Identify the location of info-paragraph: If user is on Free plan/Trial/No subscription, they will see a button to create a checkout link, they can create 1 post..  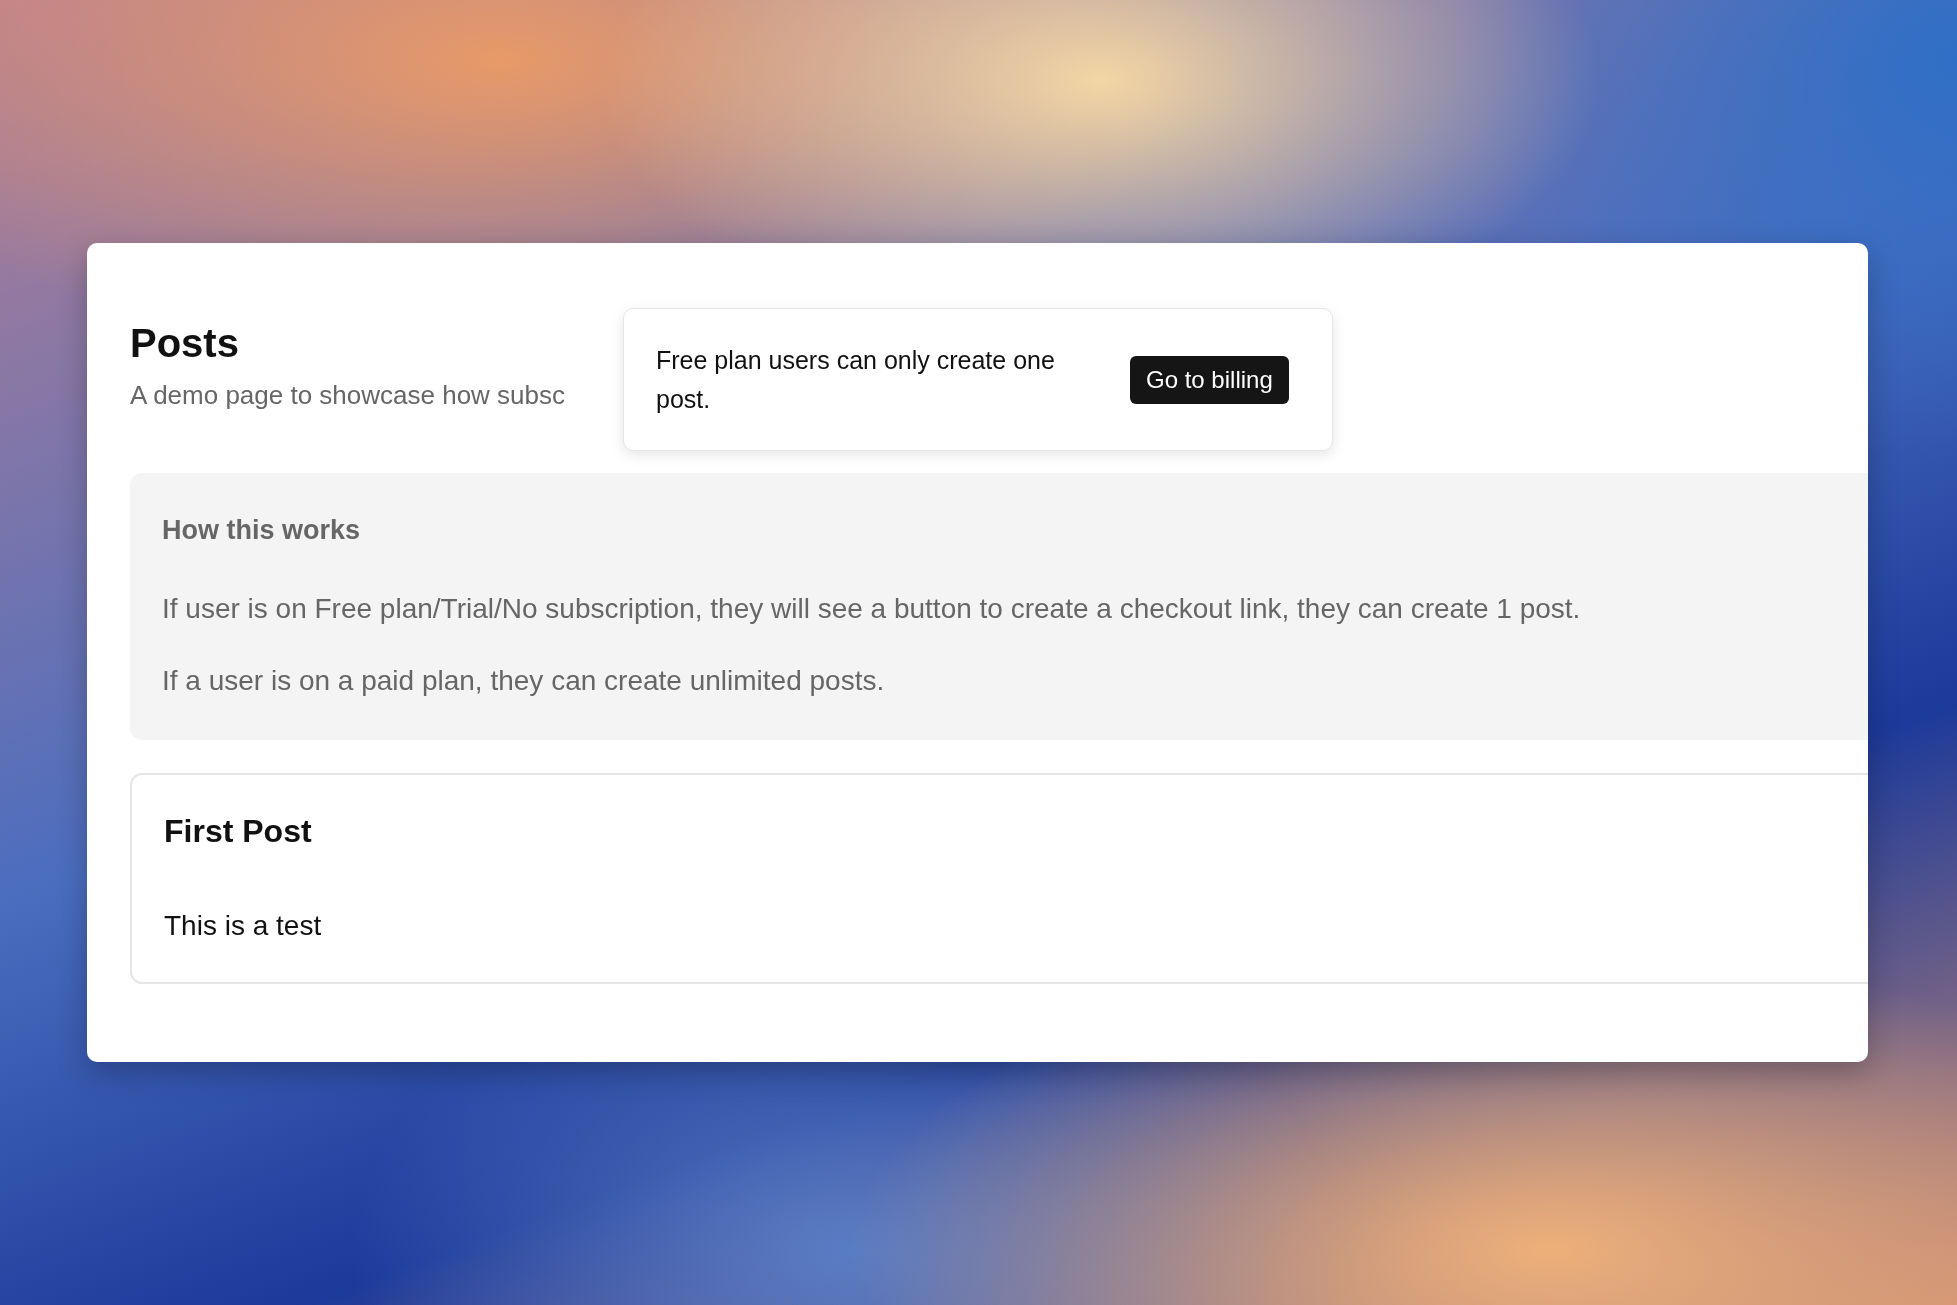
(872, 609).